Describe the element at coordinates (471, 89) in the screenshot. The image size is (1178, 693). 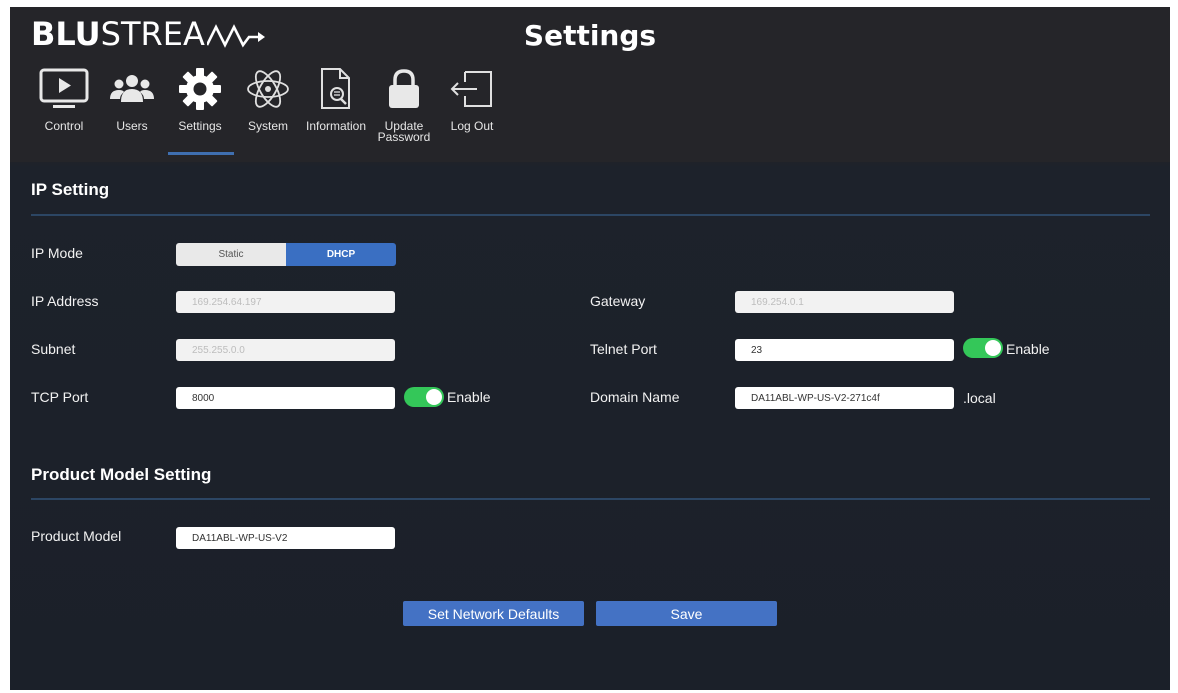
I see `logout-icon` at that location.